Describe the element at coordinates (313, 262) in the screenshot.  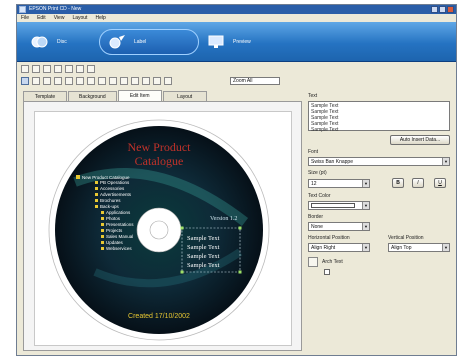
I see `arch-text-icon` at that location.